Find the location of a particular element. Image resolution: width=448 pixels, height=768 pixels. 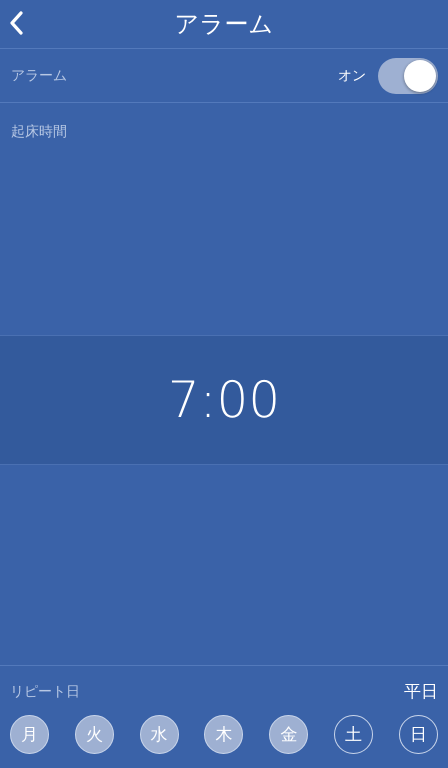

weekday-toggle: 土 is located at coordinates (354, 734).